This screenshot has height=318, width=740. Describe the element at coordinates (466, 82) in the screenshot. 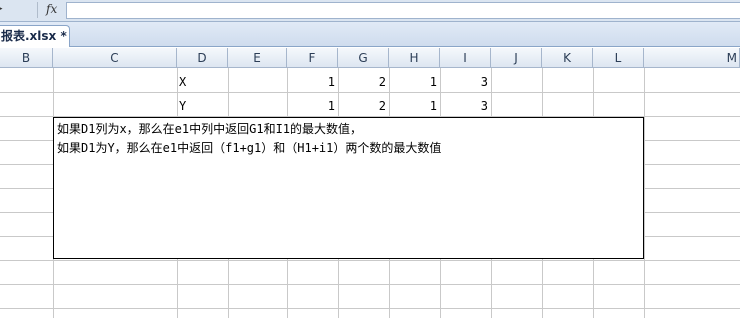

I see `cell-i-x: 3` at that location.